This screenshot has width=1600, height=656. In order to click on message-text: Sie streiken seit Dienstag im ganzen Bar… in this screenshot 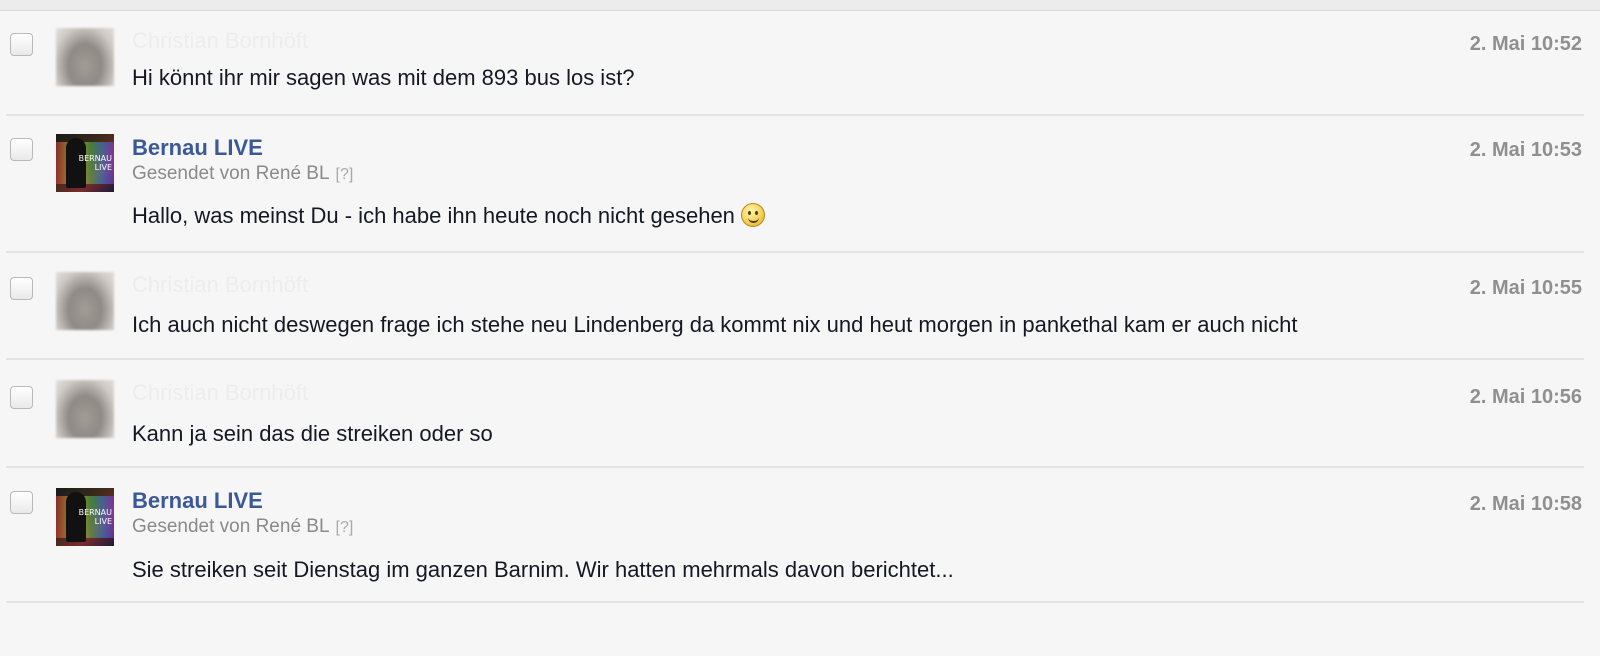, I will do `click(543, 569)`.